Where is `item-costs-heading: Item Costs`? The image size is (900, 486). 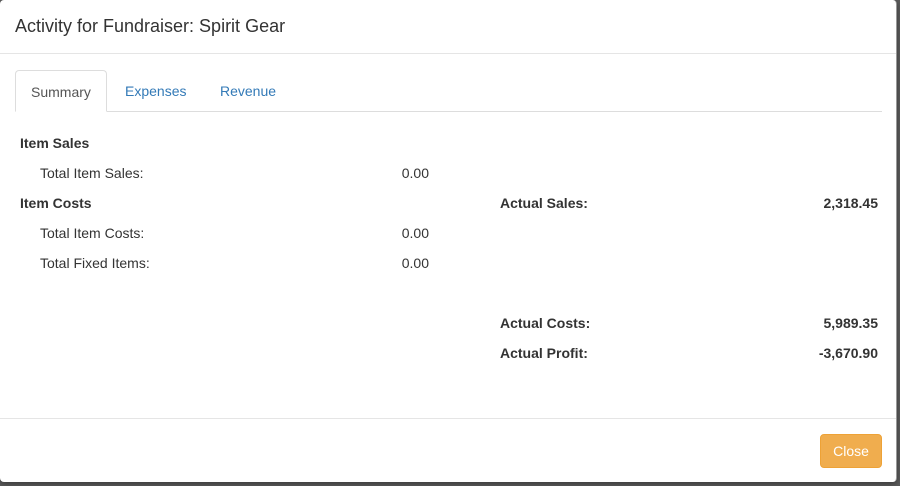 item-costs-heading: Item Costs is located at coordinates (56, 203).